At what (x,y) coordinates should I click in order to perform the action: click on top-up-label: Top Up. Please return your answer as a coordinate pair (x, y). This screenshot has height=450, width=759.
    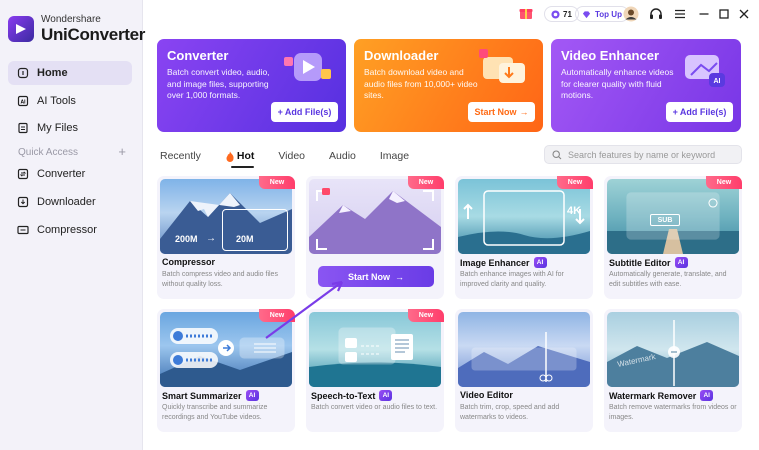
    Looking at the image, I should click on (608, 14).